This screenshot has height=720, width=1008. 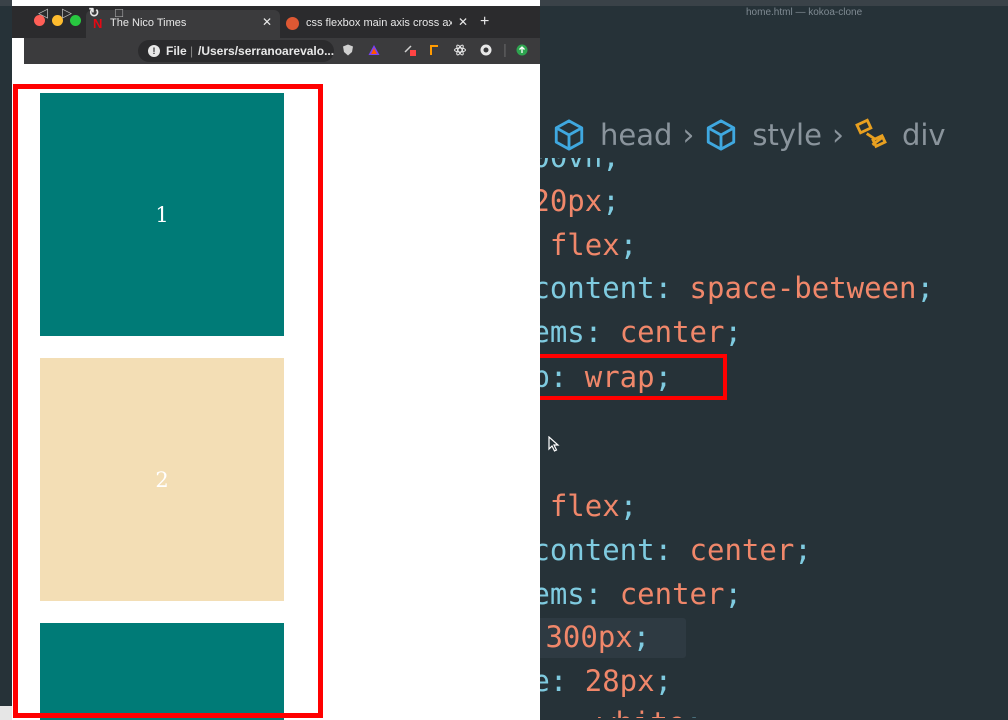 What do you see at coordinates (650, 712) in the screenshot?
I see `code-line: white;` at bounding box center [650, 712].